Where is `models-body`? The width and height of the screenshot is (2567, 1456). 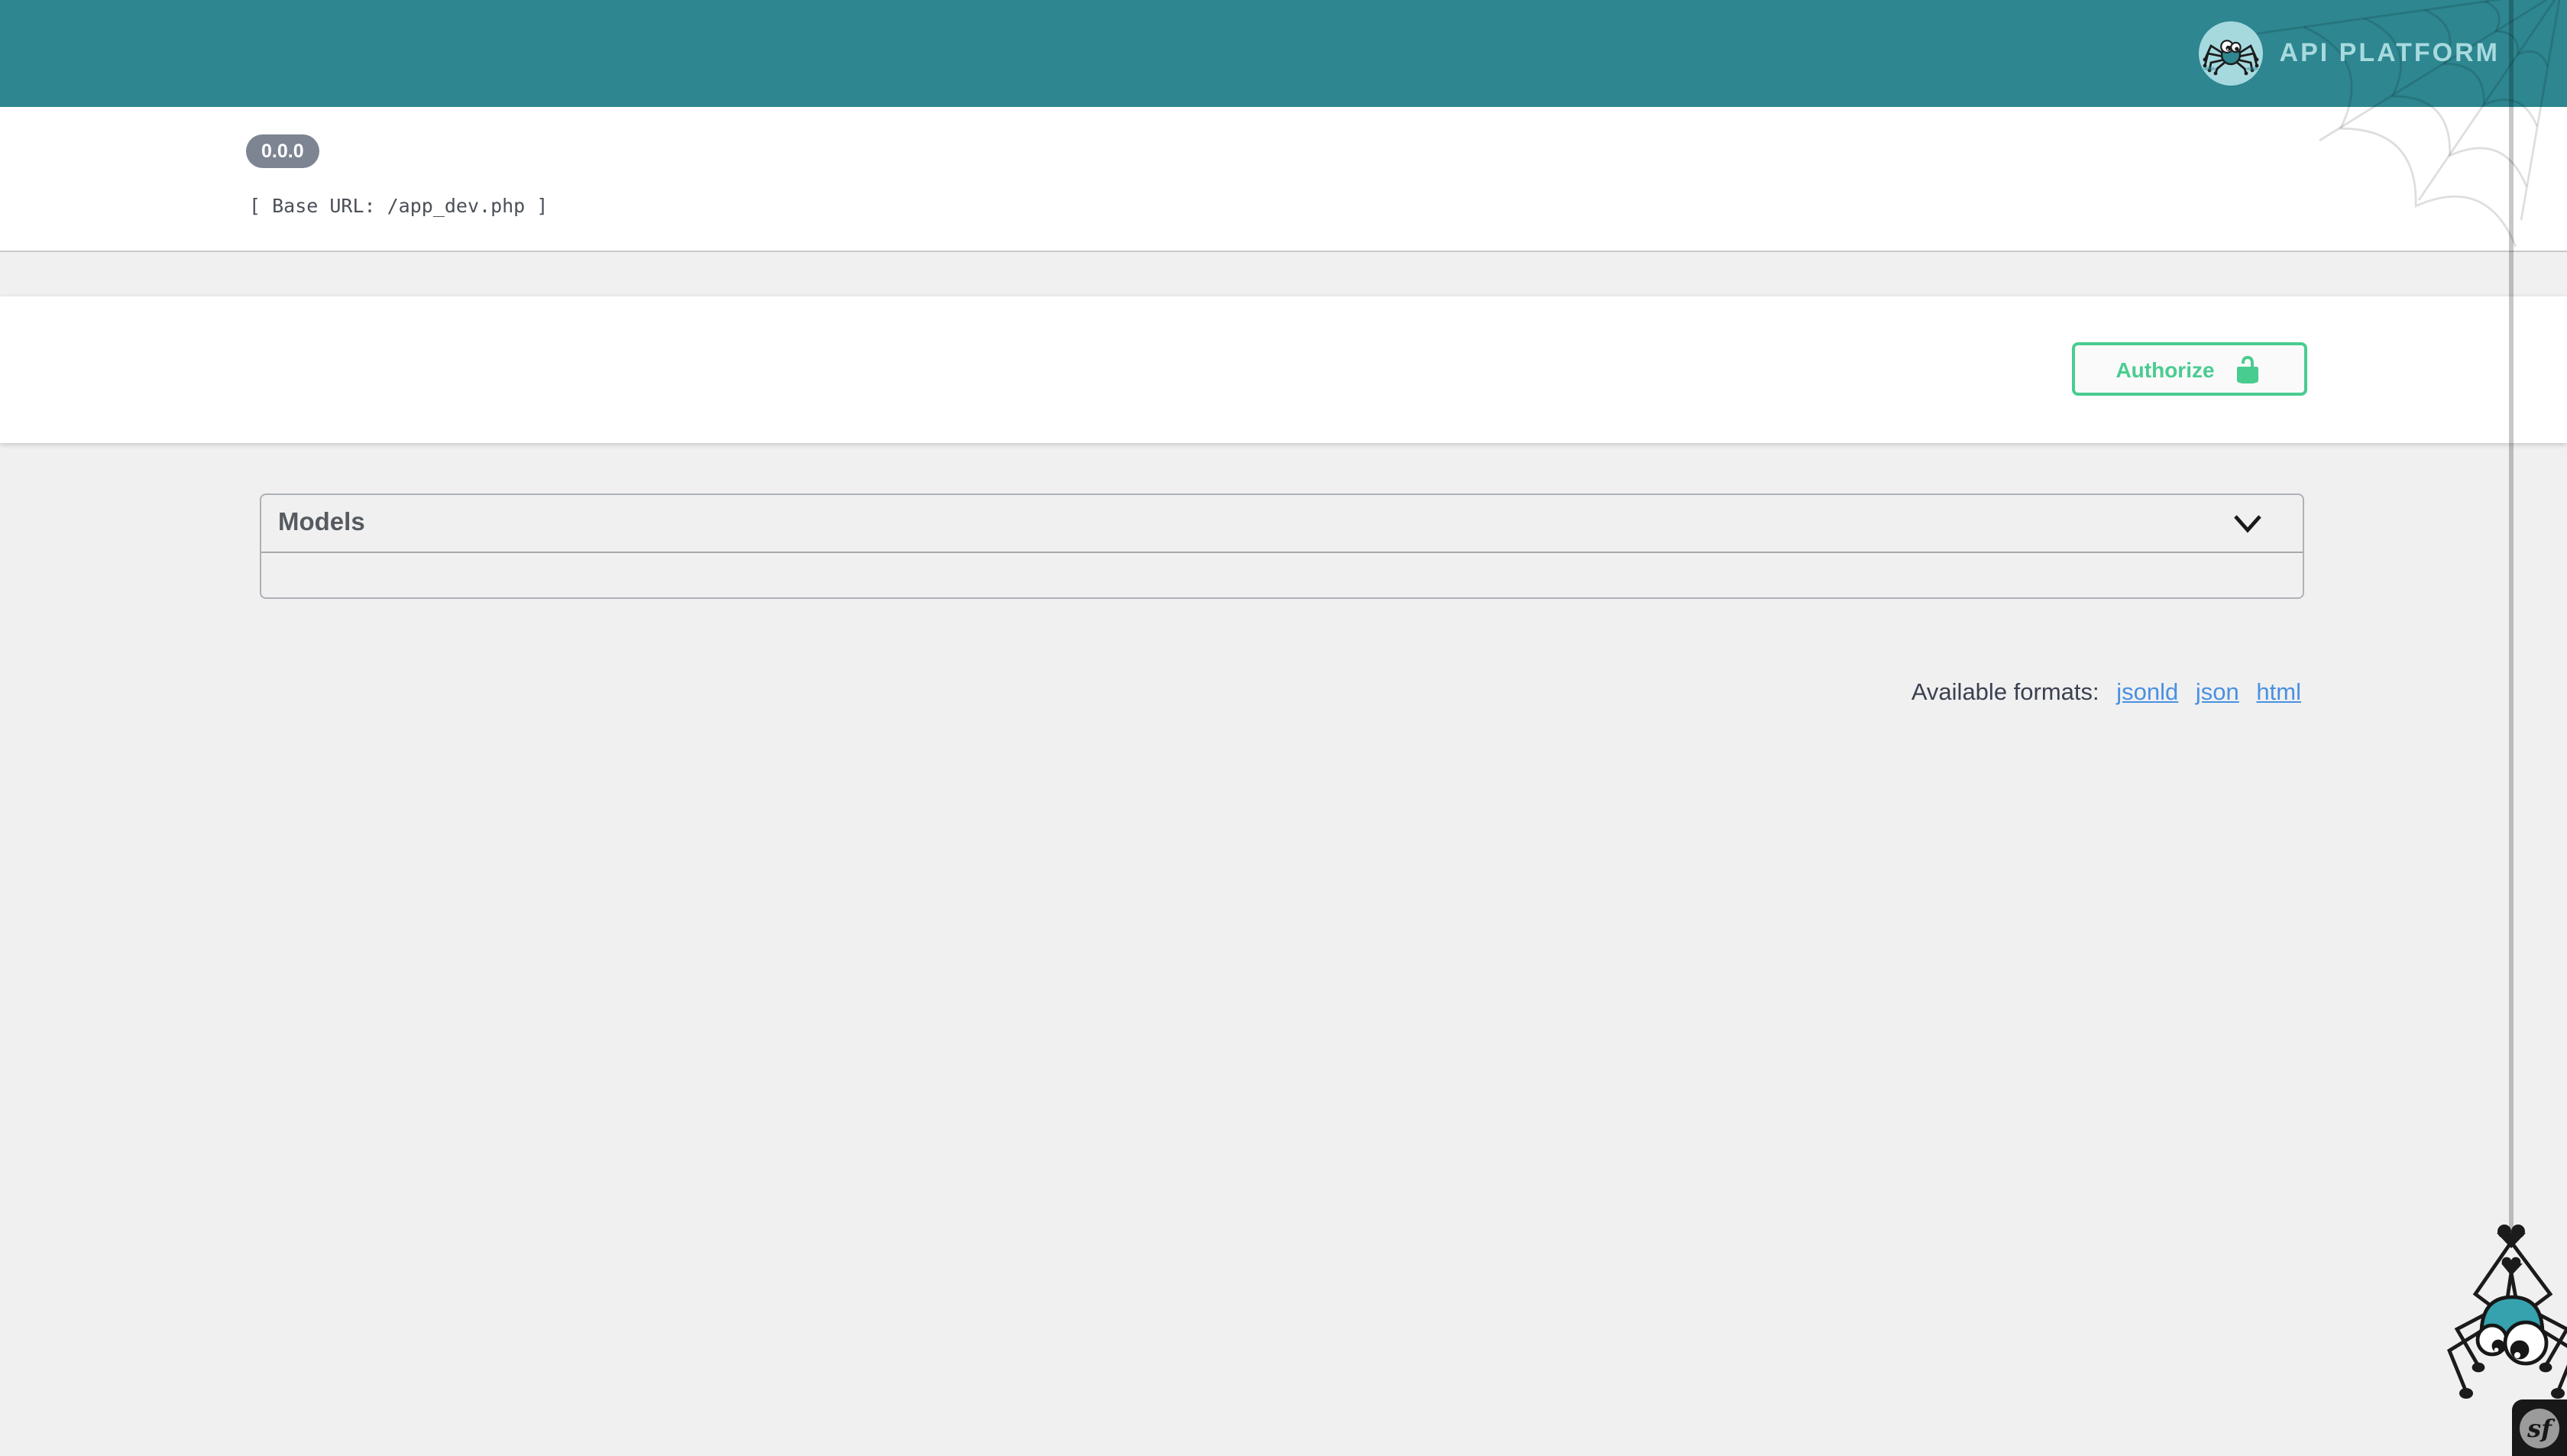 models-body is located at coordinates (1282, 575).